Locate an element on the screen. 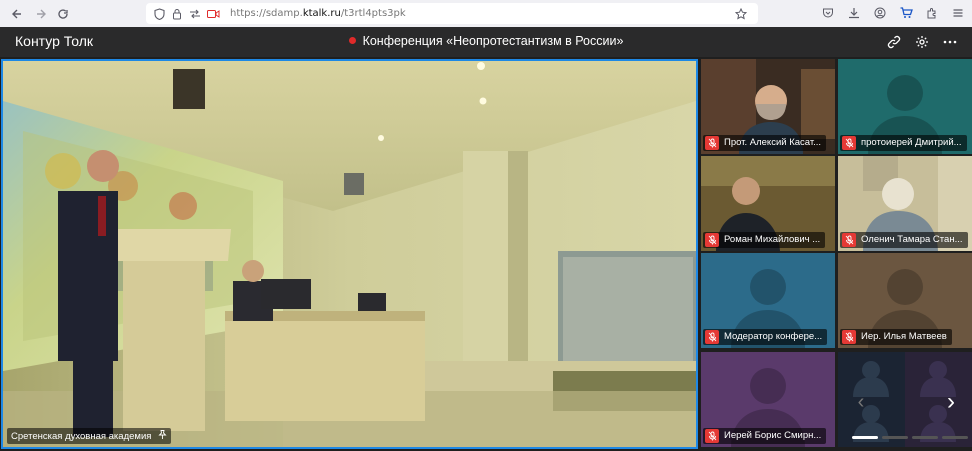  main-video-label: Сретенская духовная академия is located at coordinates (89, 436).